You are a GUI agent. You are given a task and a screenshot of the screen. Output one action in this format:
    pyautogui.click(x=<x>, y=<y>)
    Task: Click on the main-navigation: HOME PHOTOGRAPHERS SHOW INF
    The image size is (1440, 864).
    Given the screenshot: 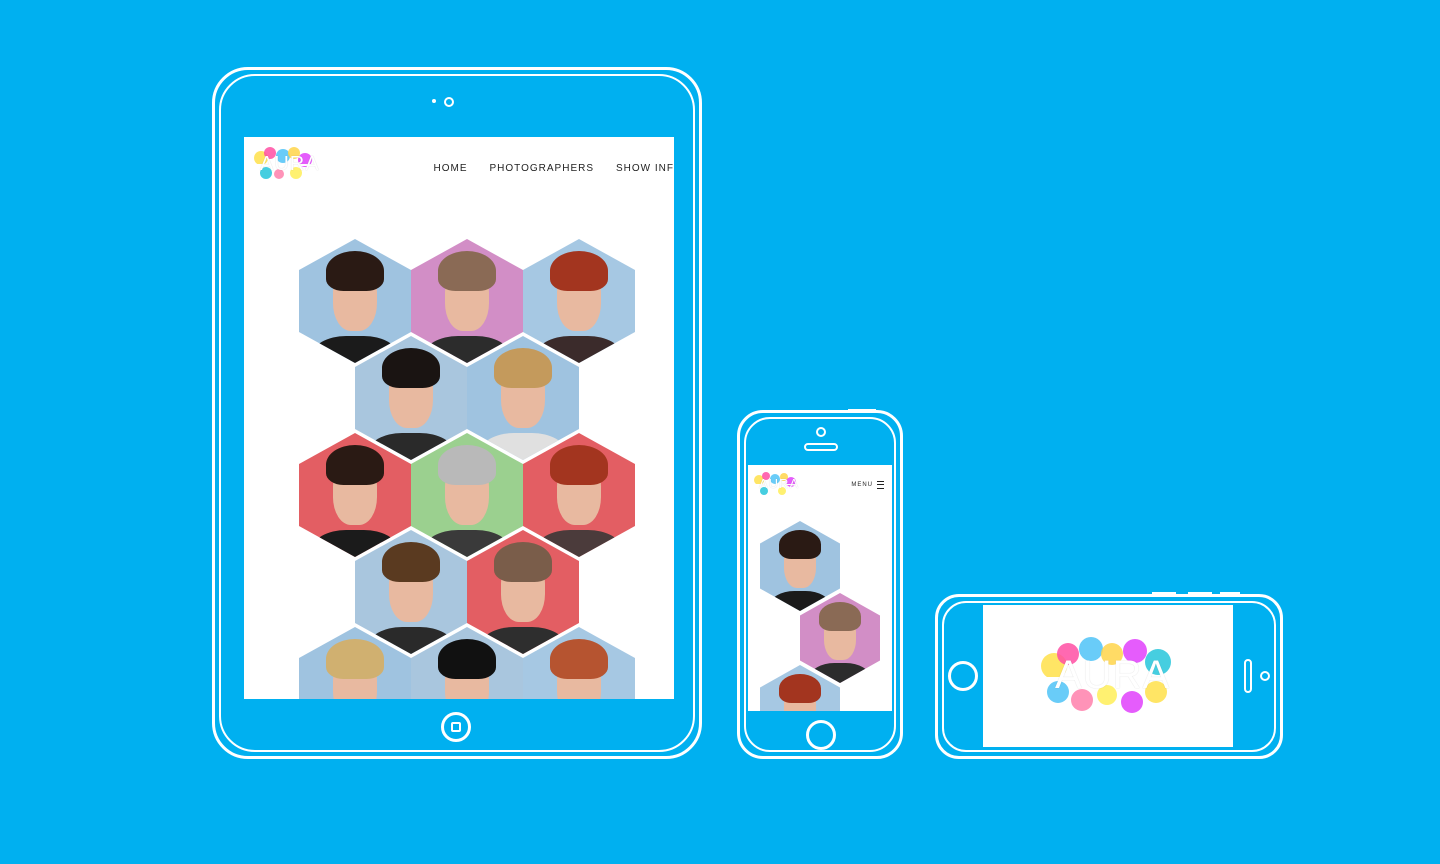 What is the action you would take?
    pyautogui.click(x=554, y=168)
    